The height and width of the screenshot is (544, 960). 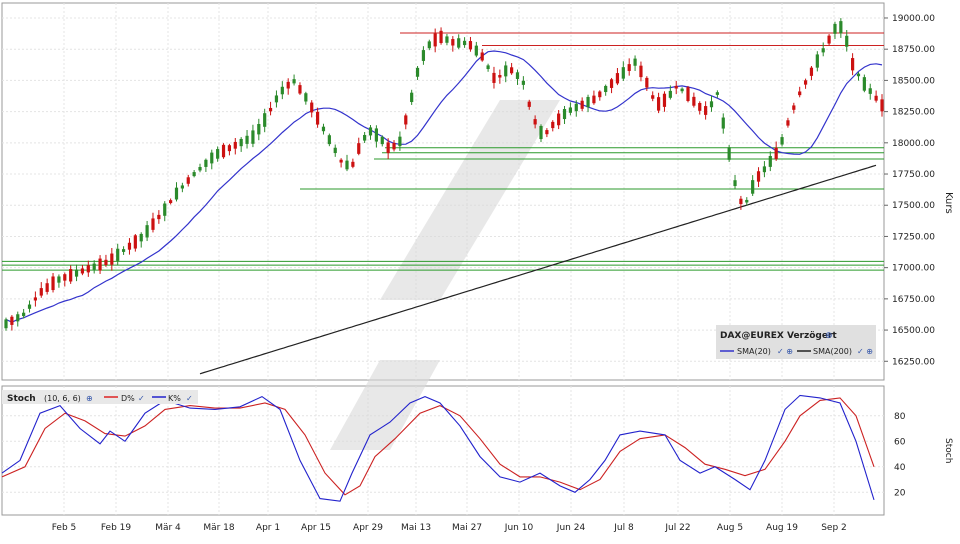 What do you see at coordinates (368, 528) in the screenshot?
I see `x-tick-label: Apr 29` at bounding box center [368, 528].